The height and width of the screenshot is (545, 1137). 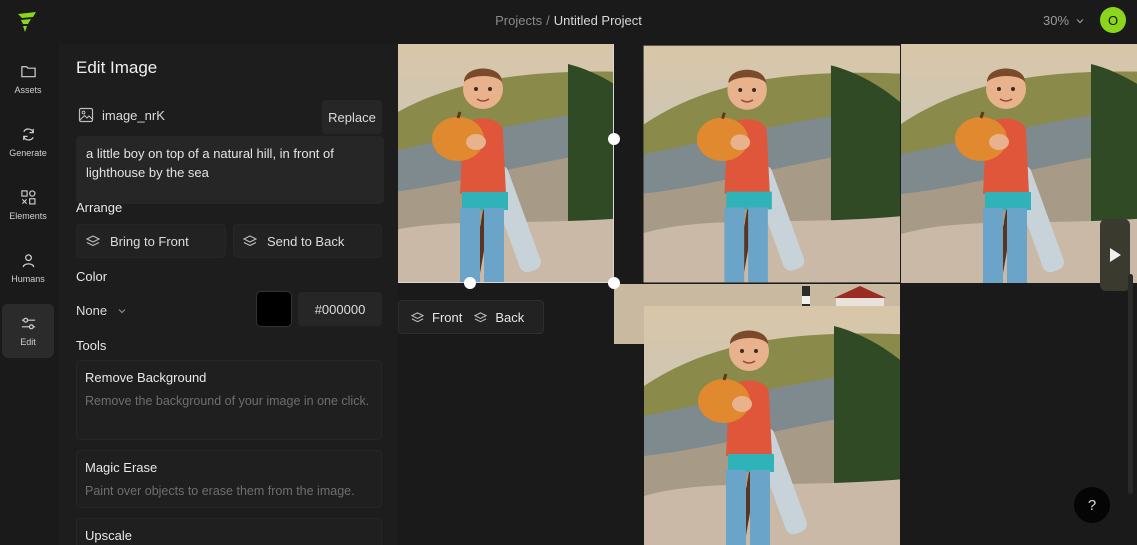 I want to click on top-bar: Projects / Untitled Project 30% O, so click(x=568, y=22).